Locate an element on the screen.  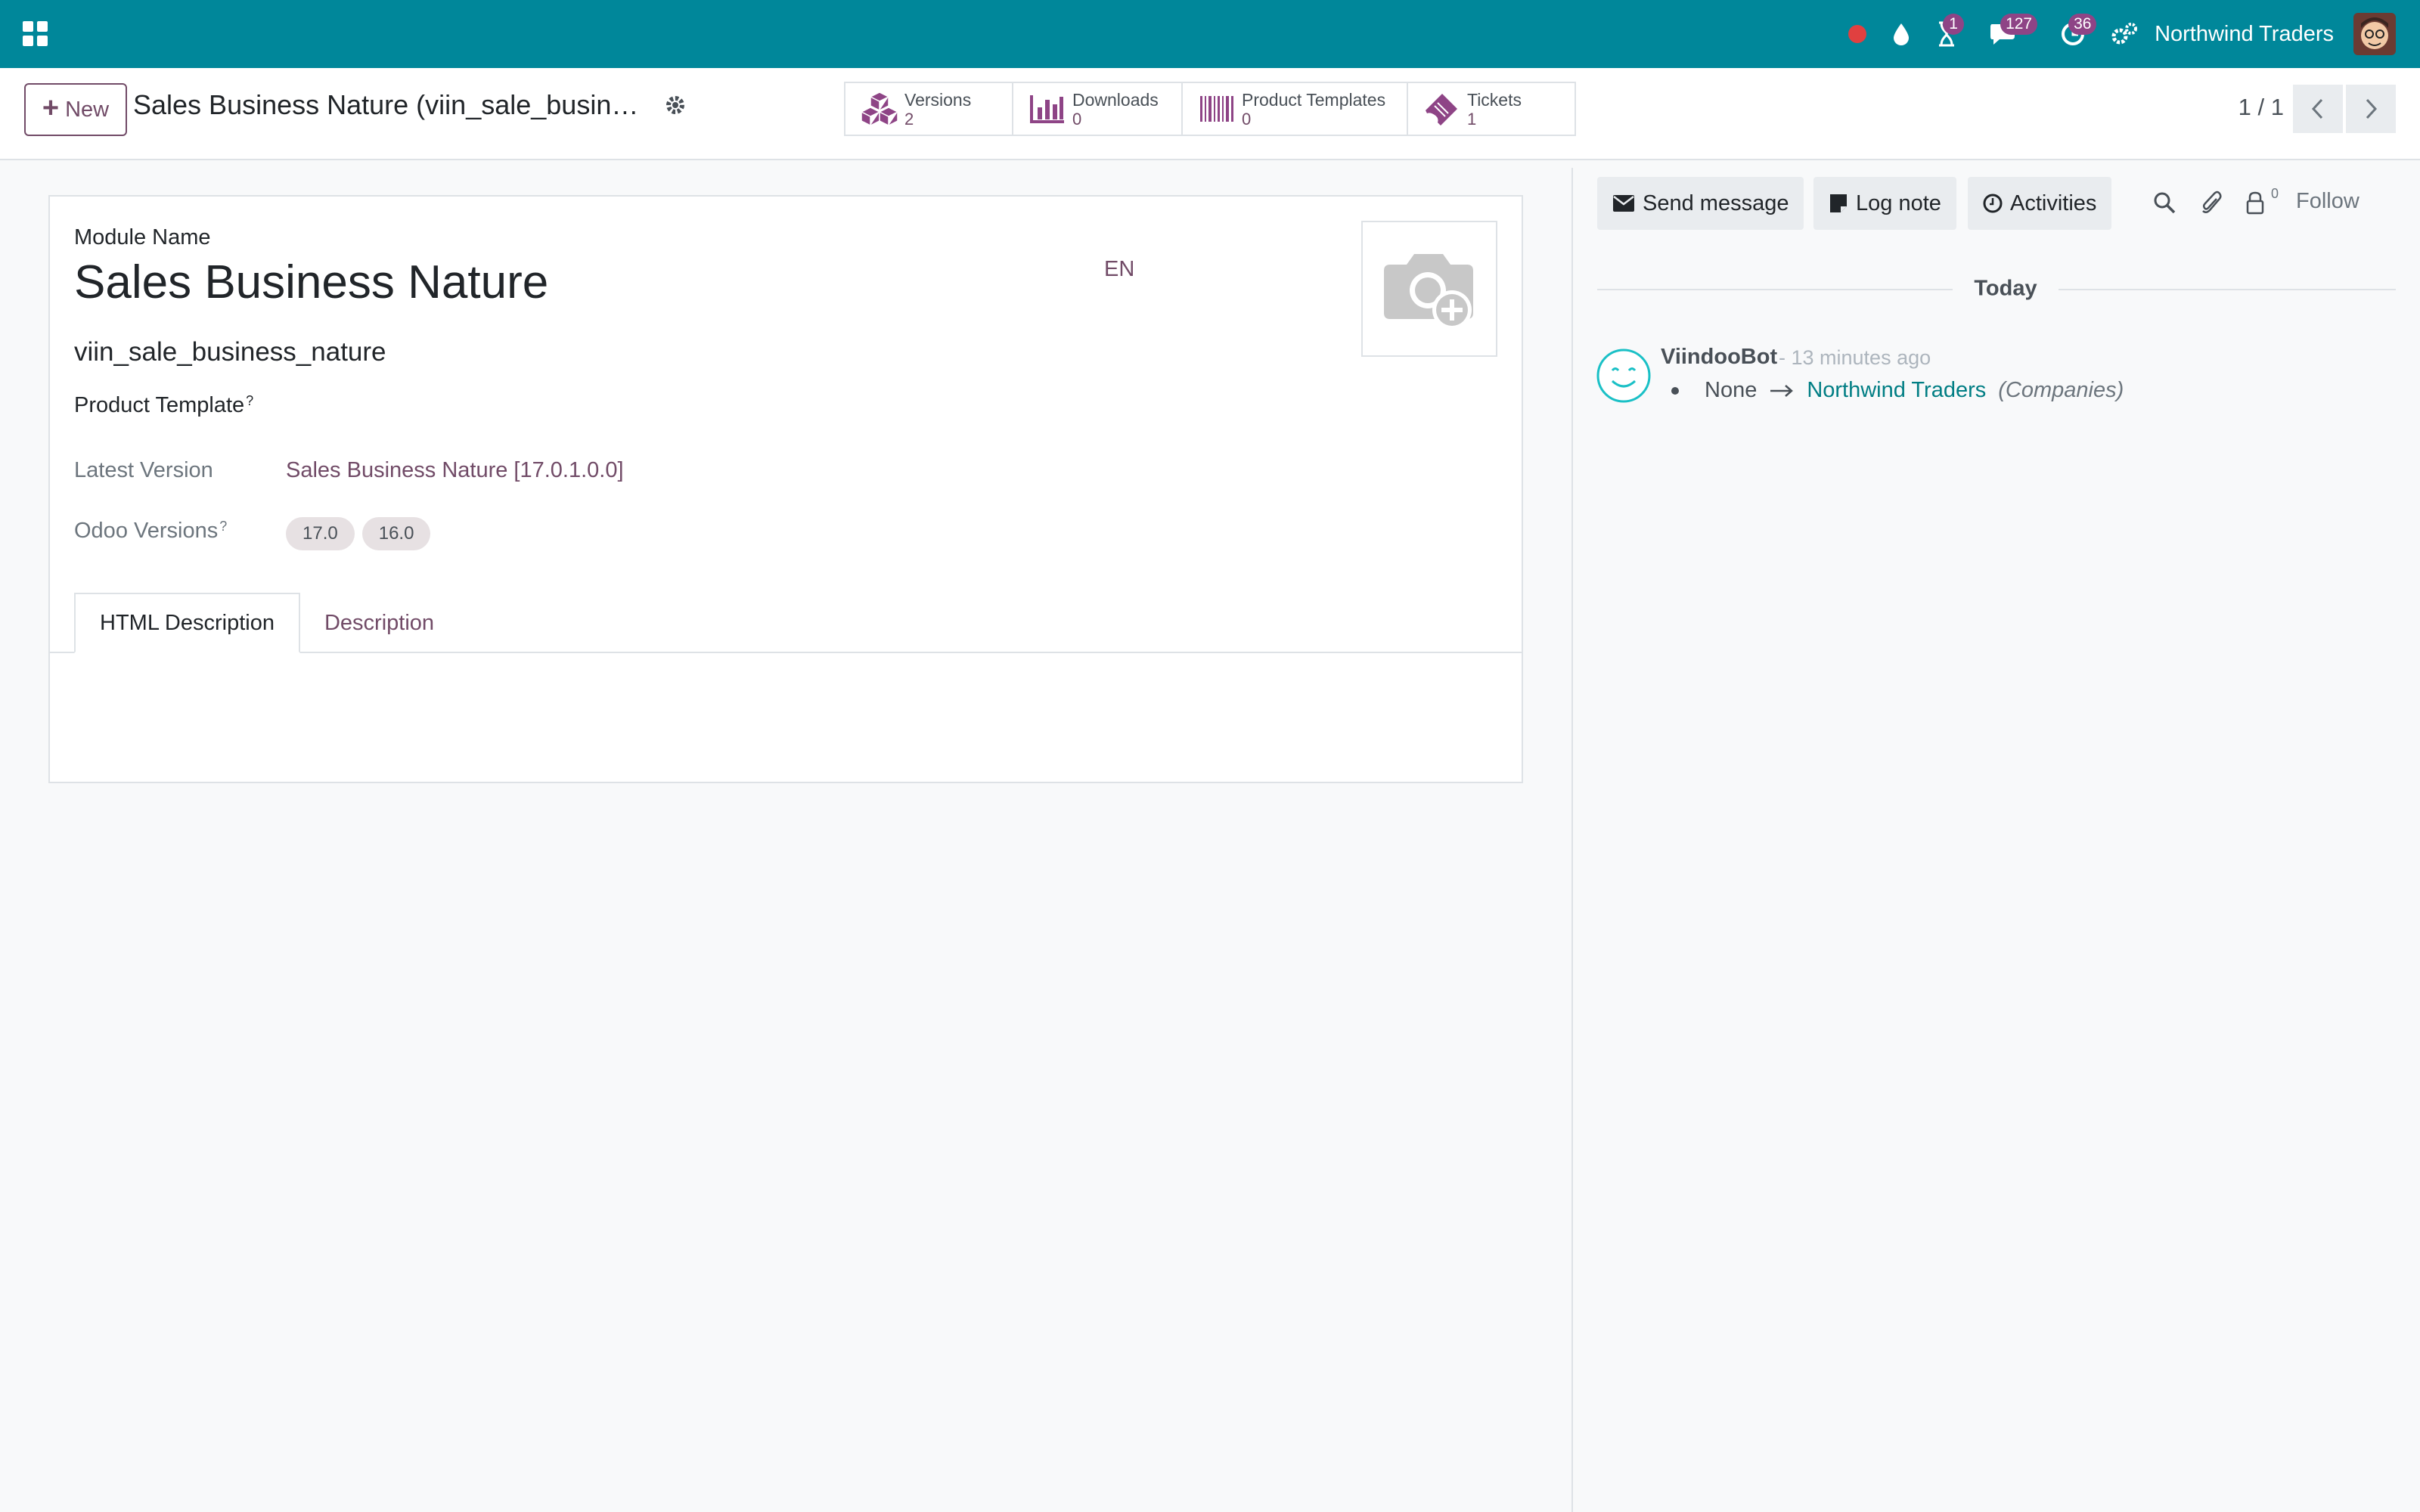
gear-icon is located at coordinates (677, 106).